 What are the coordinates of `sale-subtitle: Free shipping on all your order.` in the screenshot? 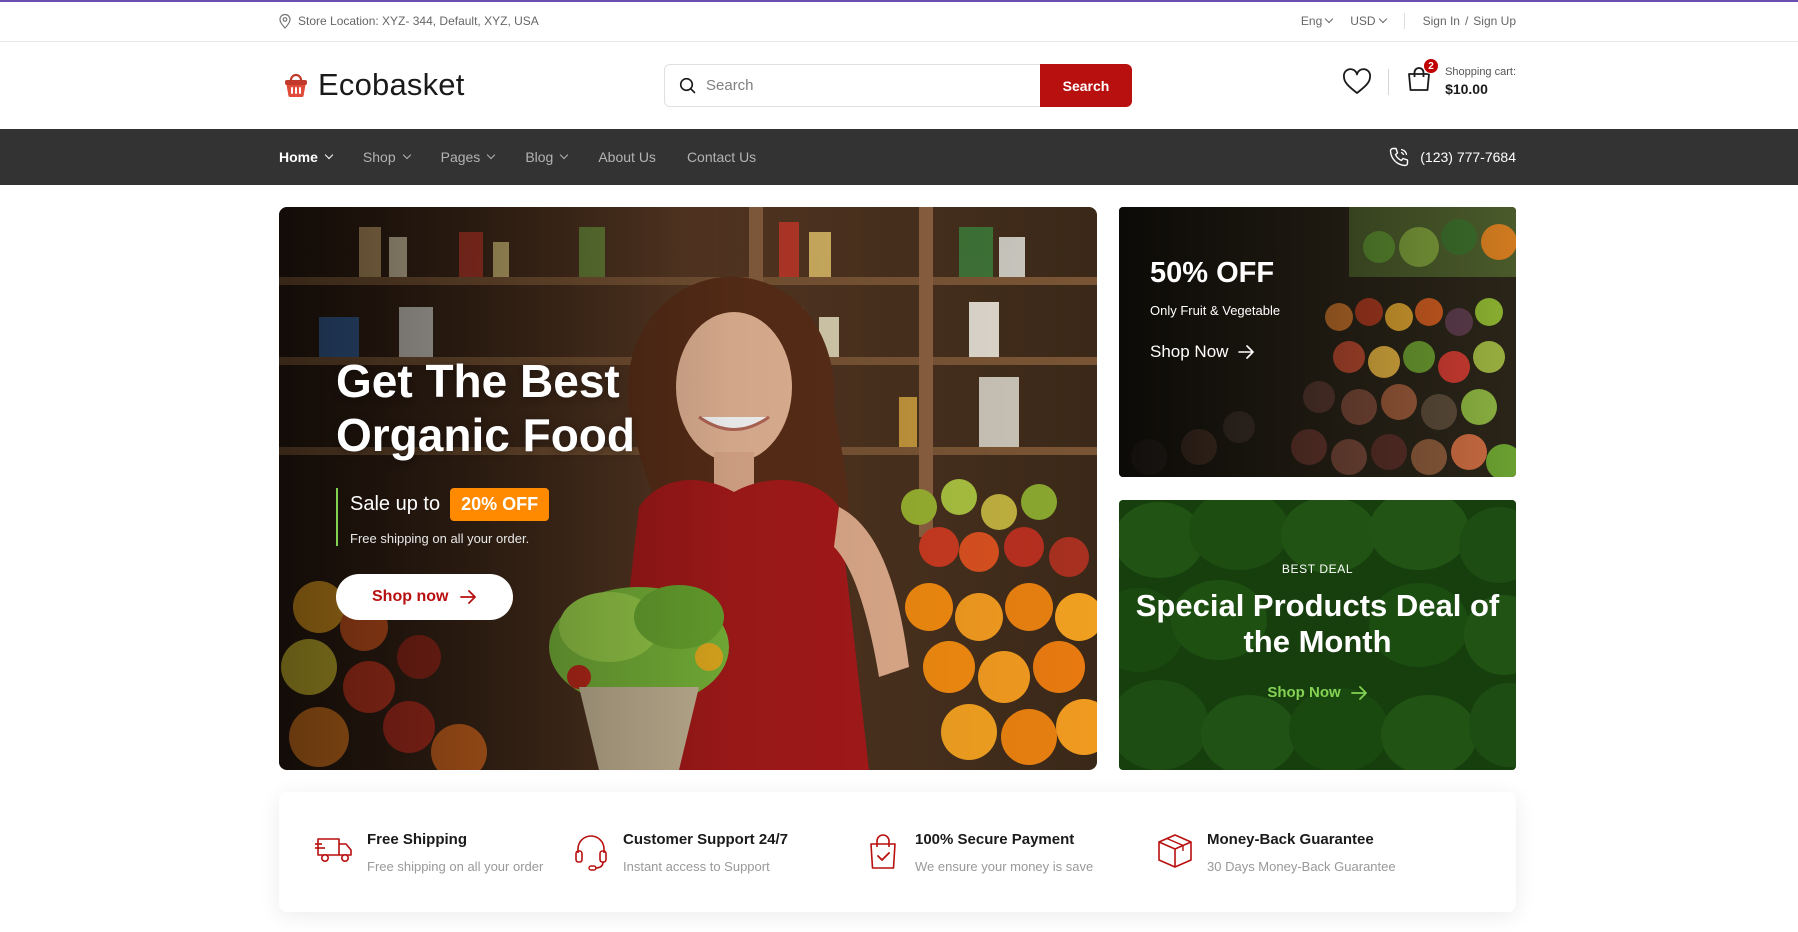 It's located at (440, 538).